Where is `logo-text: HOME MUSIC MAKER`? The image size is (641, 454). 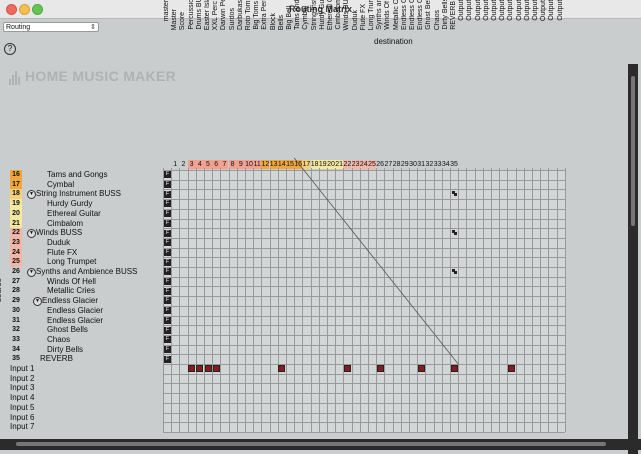 logo-text: HOME MUSIC MAKER is located at coordinates (101, 76).